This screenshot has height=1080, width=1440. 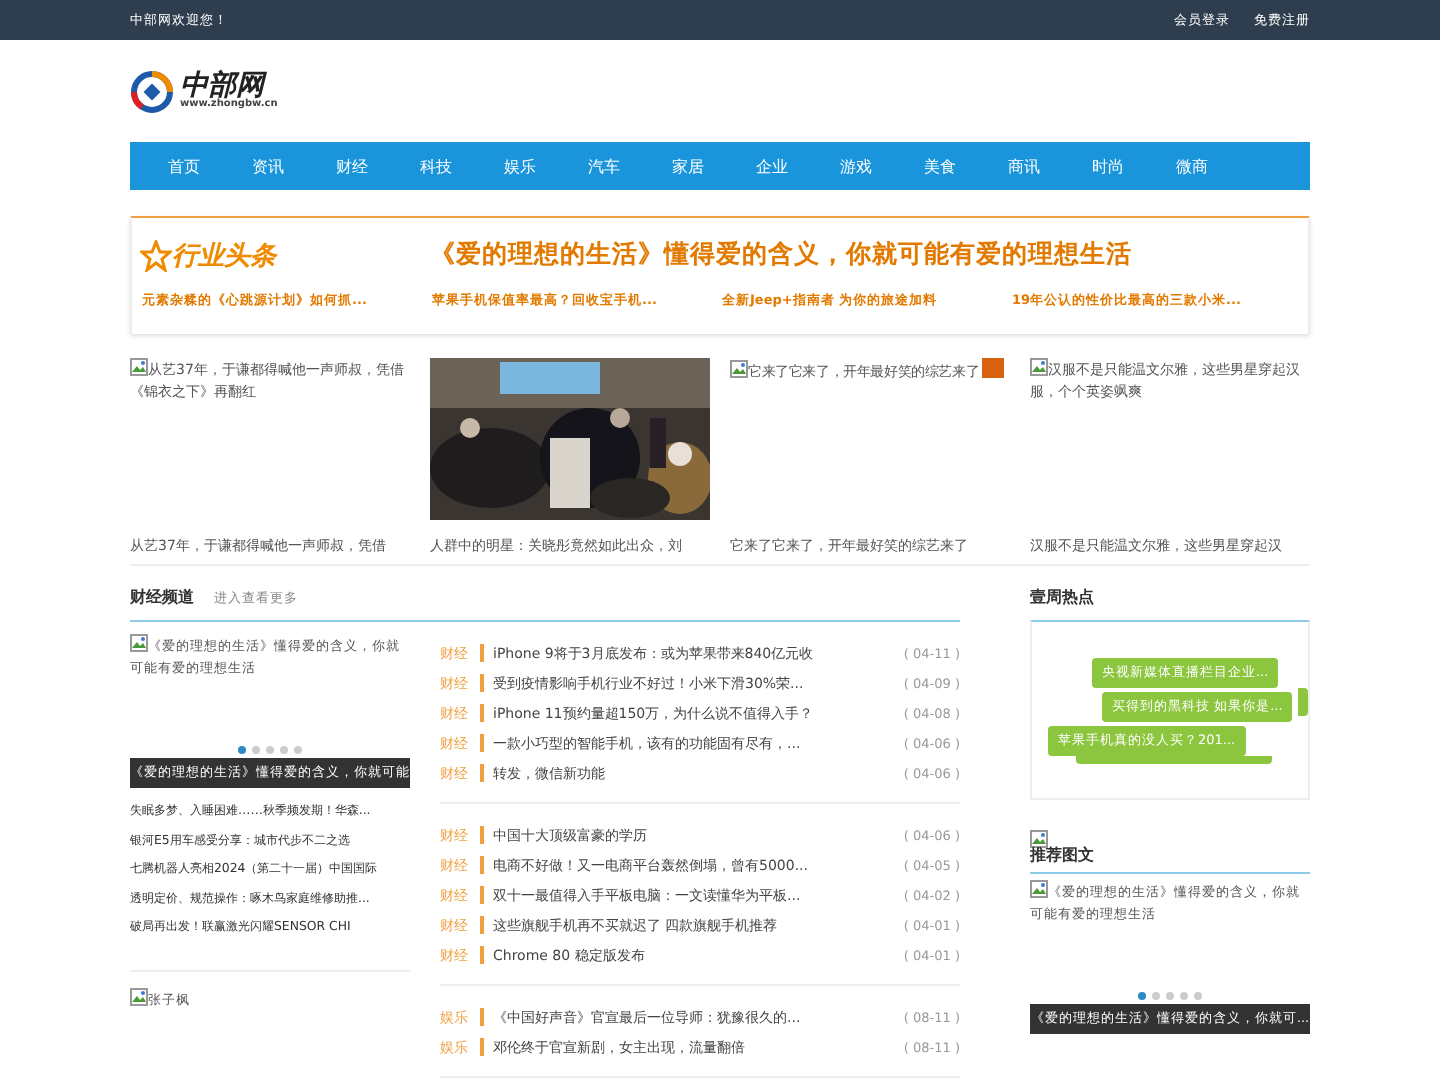 What do you see at coordinates (1108, 166) in the screenshot?
I see `nav-item: 时尚` at bounding box center [1108, 166].